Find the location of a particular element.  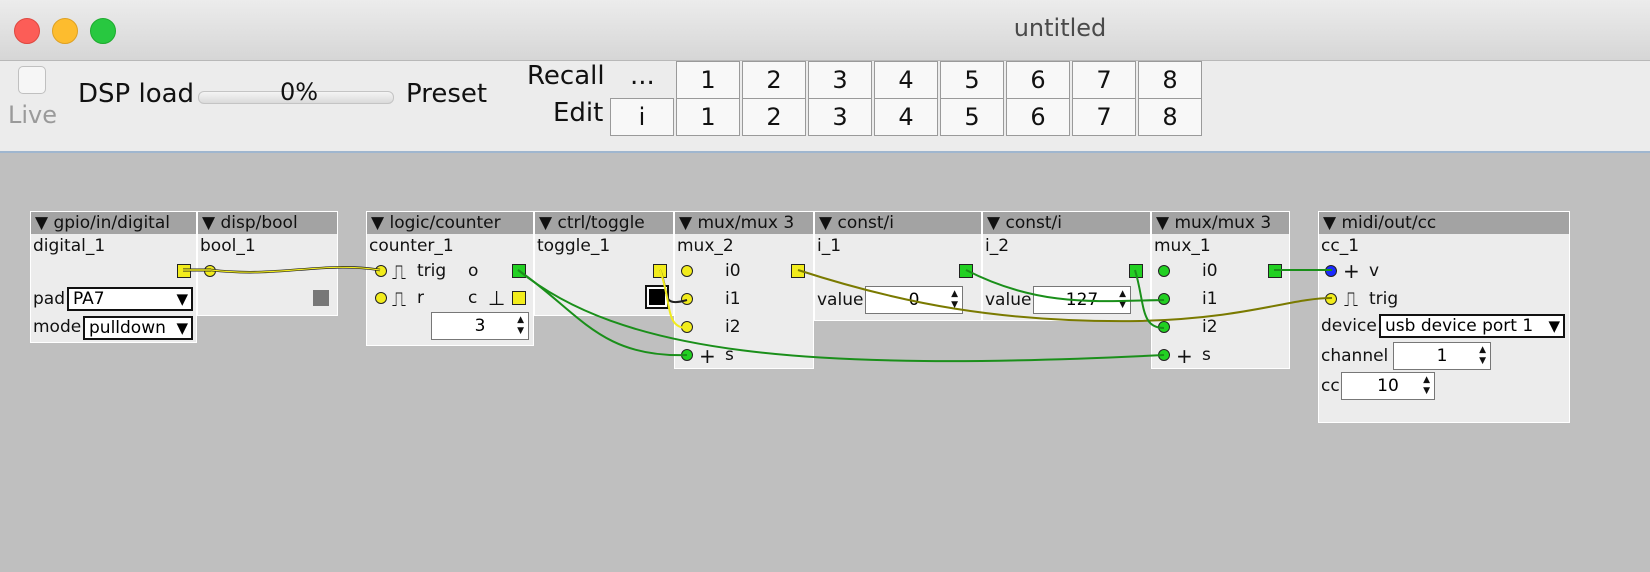

object-instance-name: i_2 is located at coordinates (997, 246).